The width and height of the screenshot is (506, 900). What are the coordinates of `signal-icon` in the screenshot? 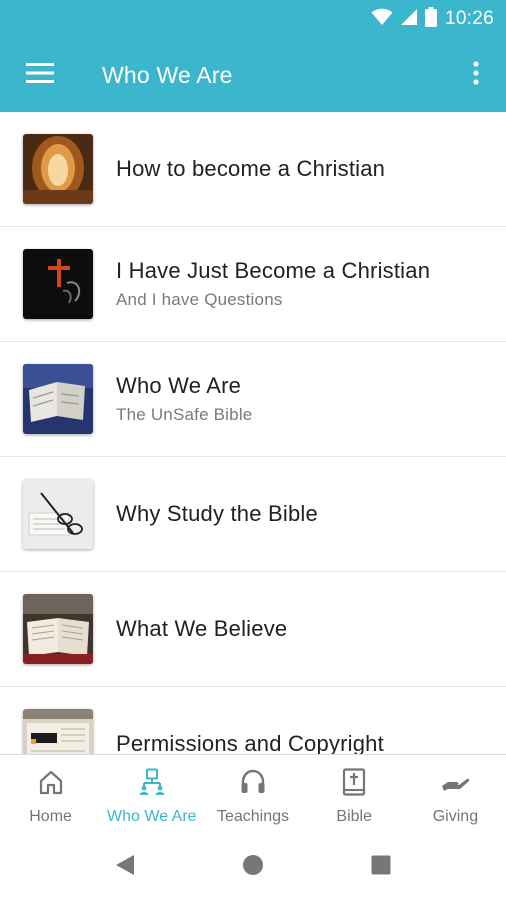 It's located at (409, 19).